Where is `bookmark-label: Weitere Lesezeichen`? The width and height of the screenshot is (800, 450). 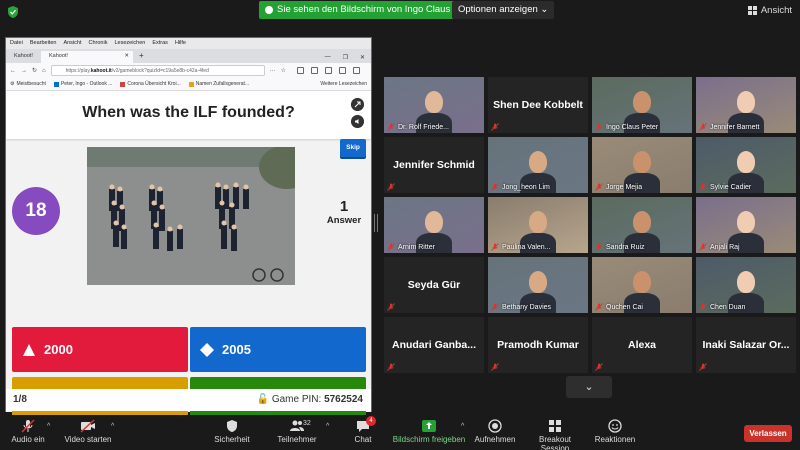 bookmark-label: Weitere Lesezeichen is located at coordinates (343, 84).